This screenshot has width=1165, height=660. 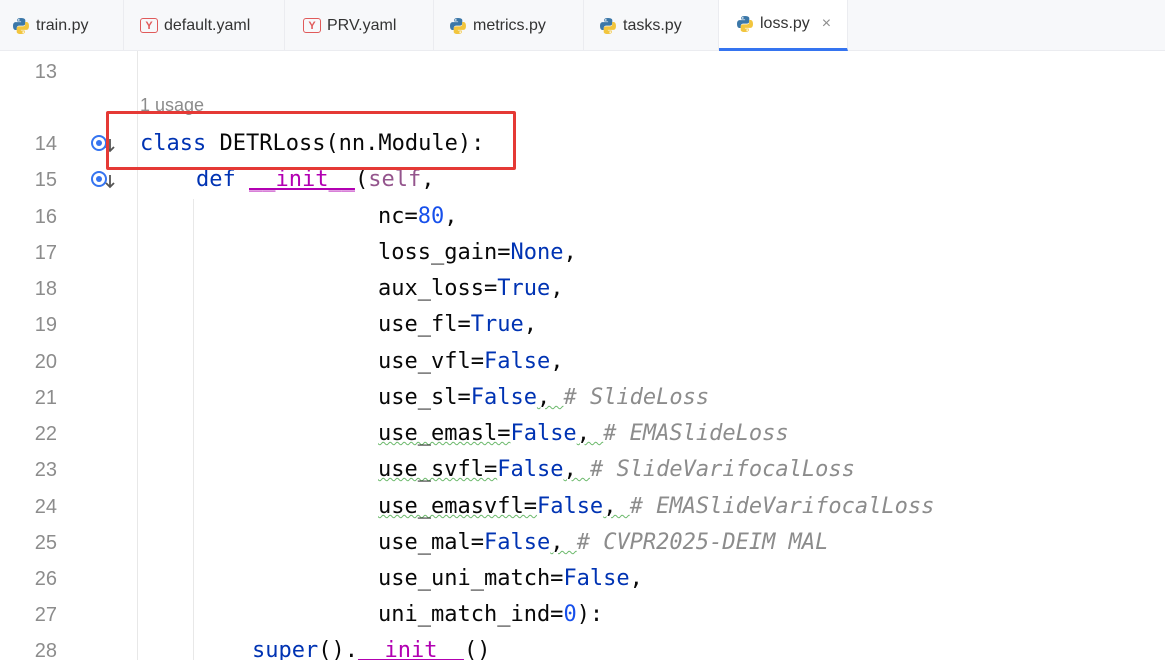 I want to click on code-line: 23 use_svfl=False, # SlideVarifocalLoss, so click(x=582, y=470).